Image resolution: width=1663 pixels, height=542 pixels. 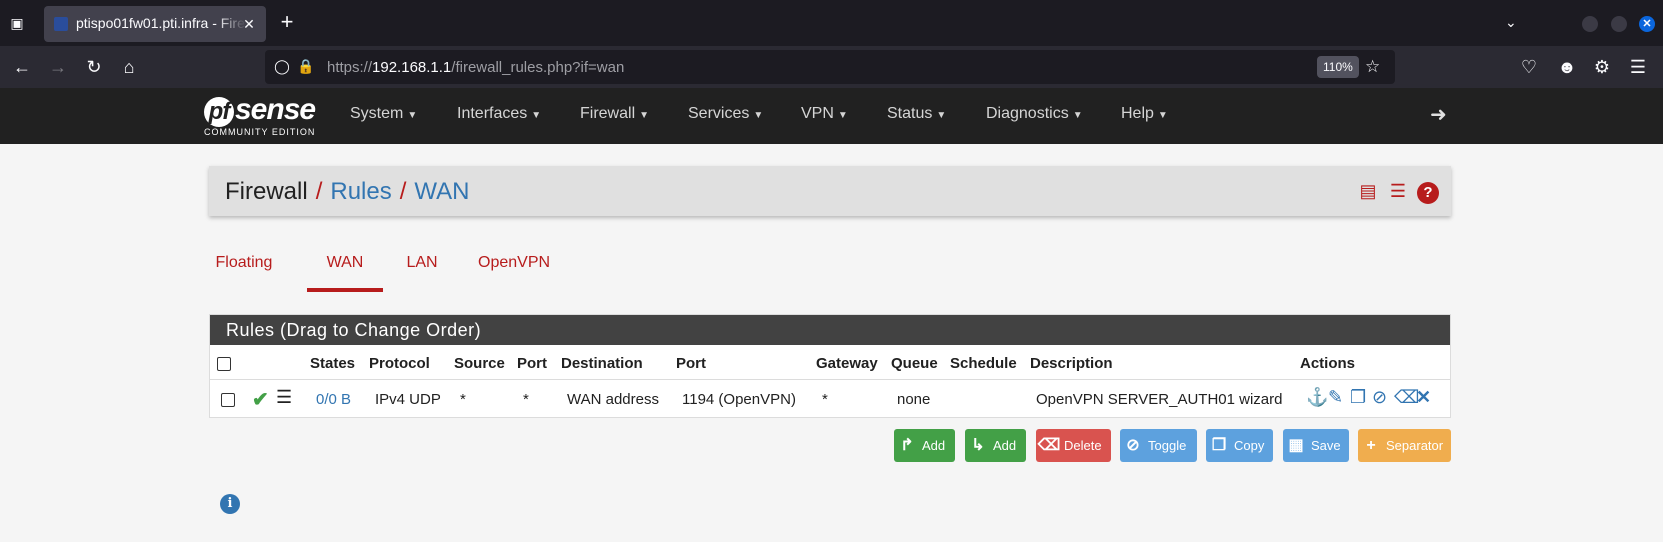 I want to click on tab-floating: Floating, so click(x=244, y=270).